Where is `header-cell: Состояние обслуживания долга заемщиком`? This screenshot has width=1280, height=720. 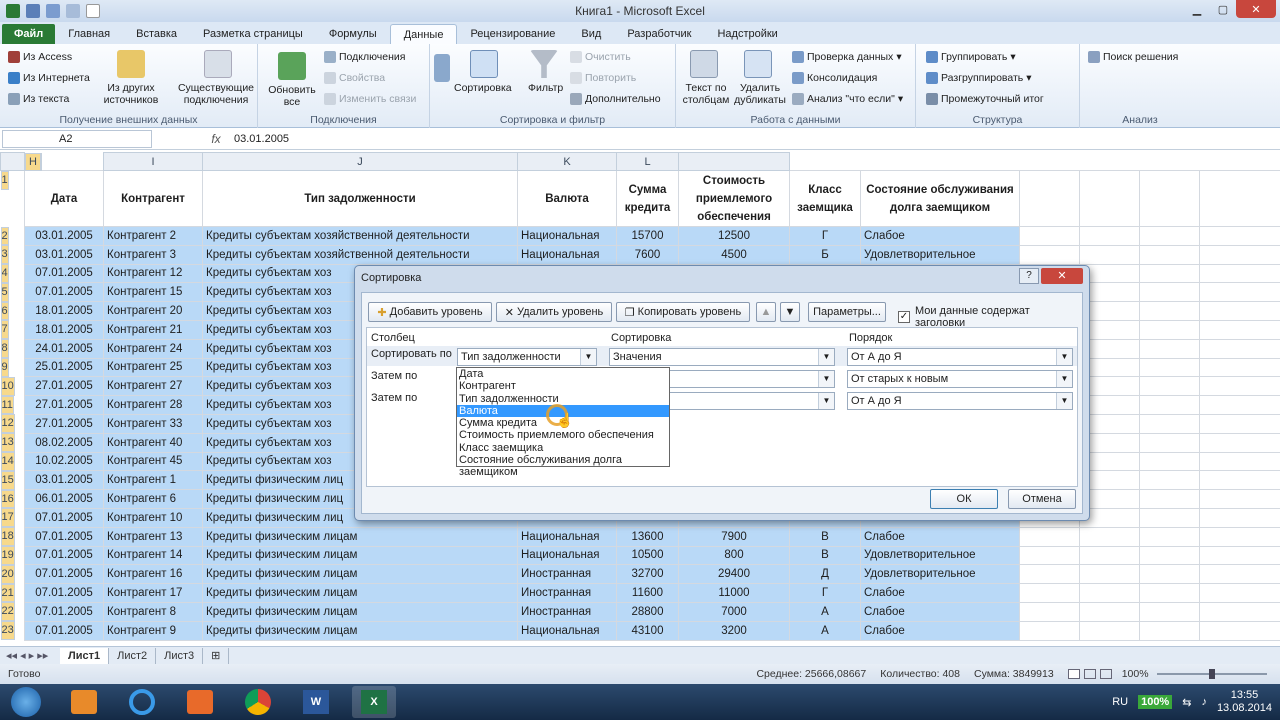
header-cell: Состояние обслуживания долга заемщиком is located at coordinates (940, 198).